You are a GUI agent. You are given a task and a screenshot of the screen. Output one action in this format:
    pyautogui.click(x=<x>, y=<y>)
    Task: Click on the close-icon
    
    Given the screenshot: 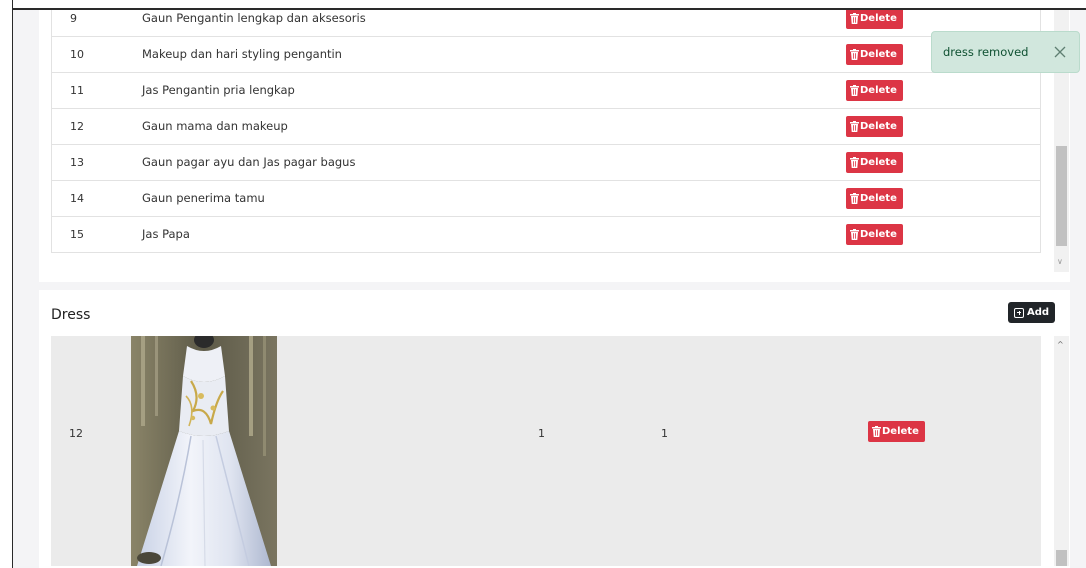 What is the action you would take?
    pyautogui.click(x=1060, y=52)
    